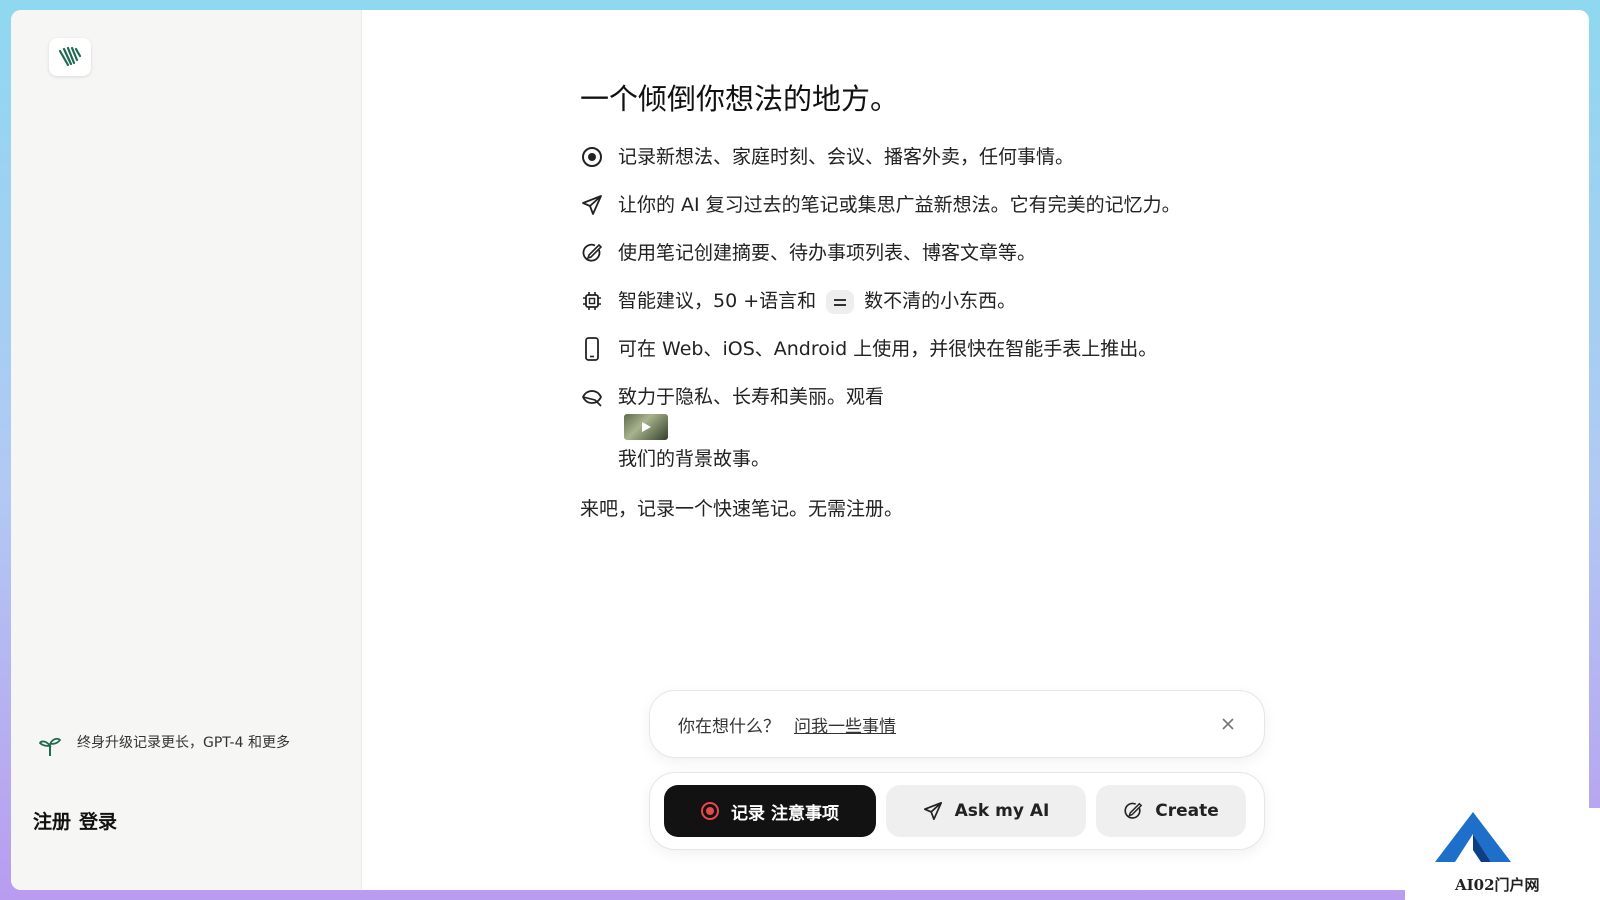 This screenshot has height=900, width=1600. I want to click on watermark-text: AI02门户网, so click(1497, 885).